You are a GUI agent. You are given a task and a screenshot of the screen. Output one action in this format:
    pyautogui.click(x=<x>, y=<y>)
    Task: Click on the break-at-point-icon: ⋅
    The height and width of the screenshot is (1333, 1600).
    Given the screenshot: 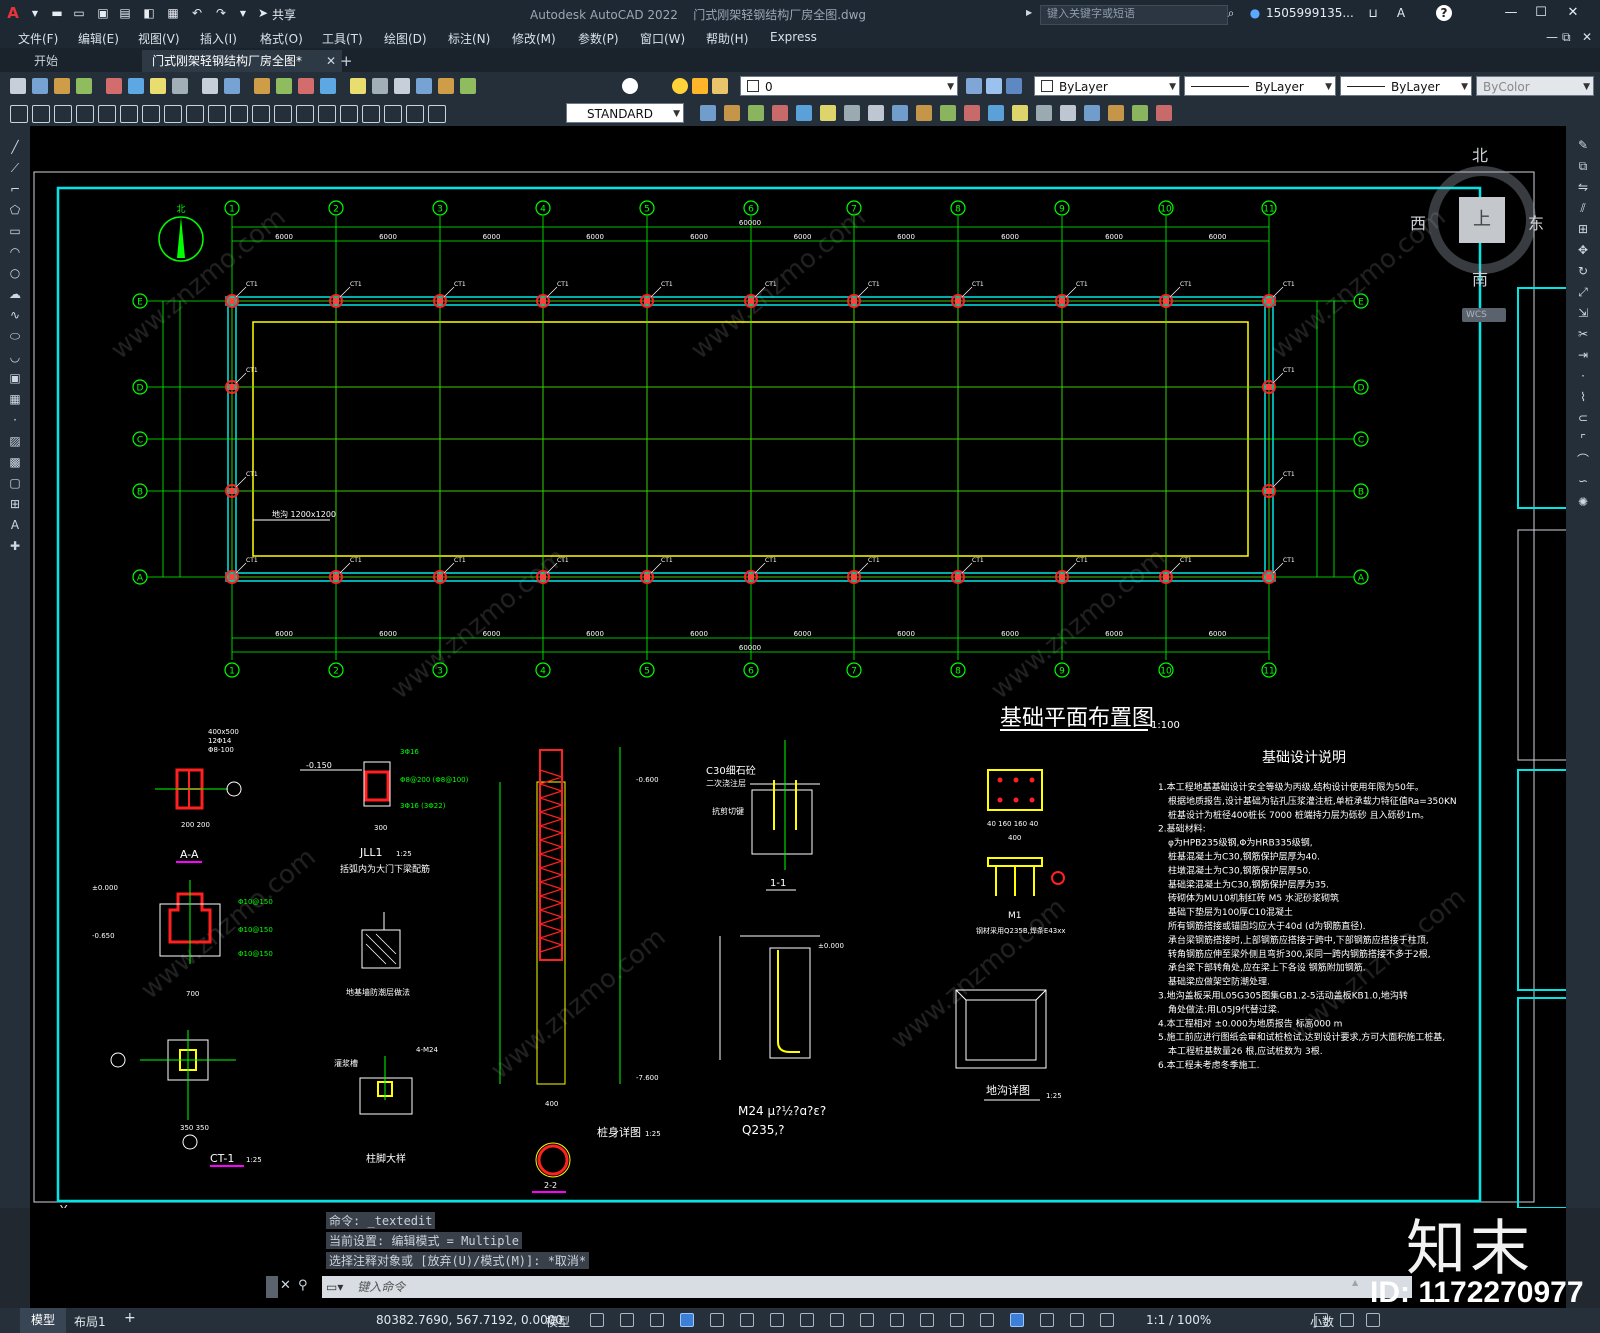 What is the action you would take?
    pyautogui.click(x=1583, y=376)
    